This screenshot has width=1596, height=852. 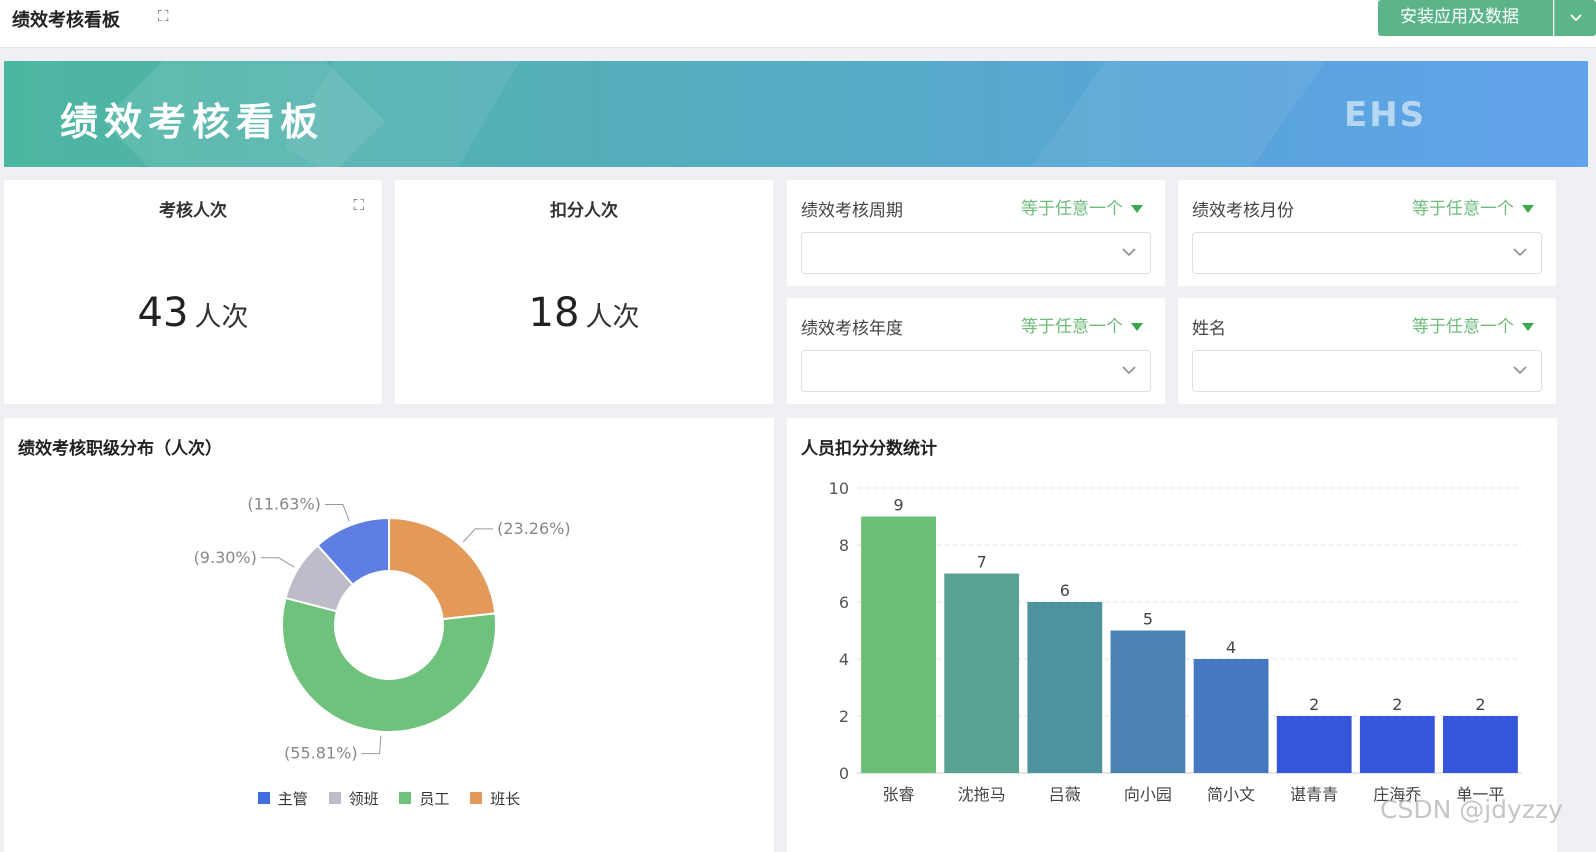 I want to click on filter-label: 绩效考核周期, so click(x=852, y=211).